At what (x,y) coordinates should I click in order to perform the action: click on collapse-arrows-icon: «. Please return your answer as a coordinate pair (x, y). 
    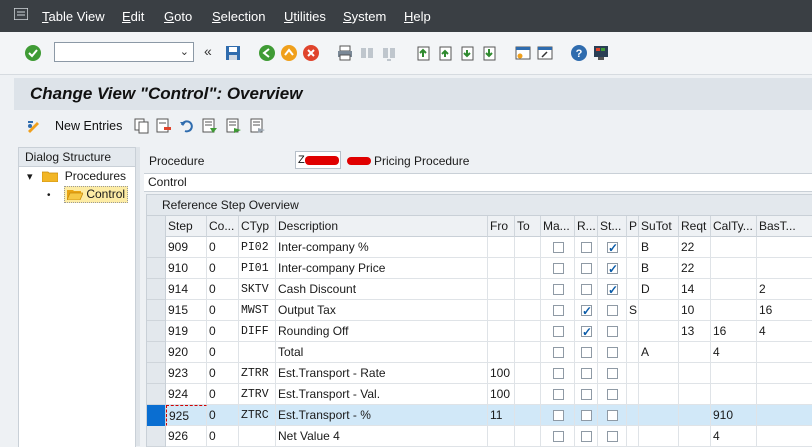
    Looking at the image, I should click on (208, 51).